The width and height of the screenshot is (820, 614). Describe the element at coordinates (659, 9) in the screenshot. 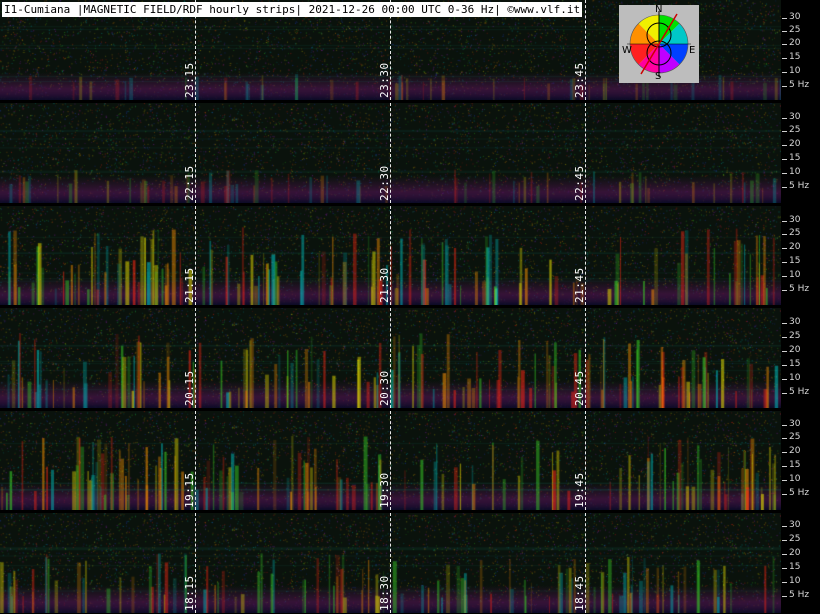

I see `compass-north-label: N` at that location.